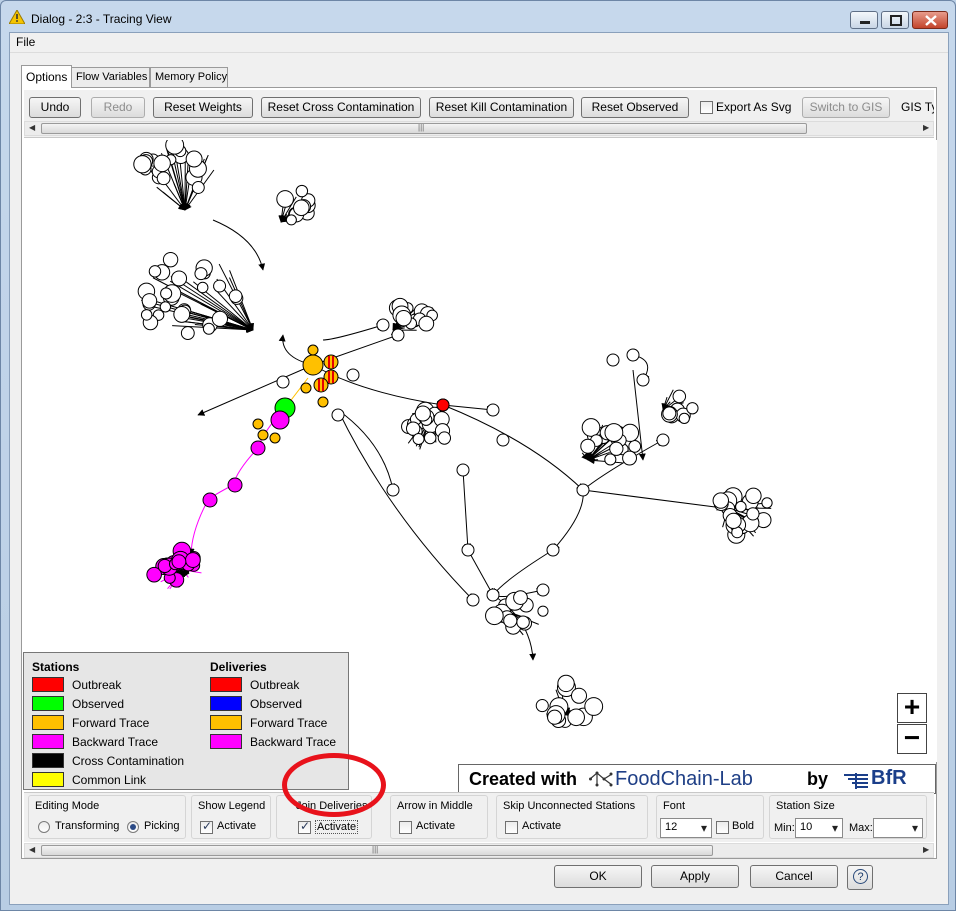 This screenshot has height=911, width=956. I want to click on toolbar-scrollbar: ◀ ||| ▶, so click(479, 128).